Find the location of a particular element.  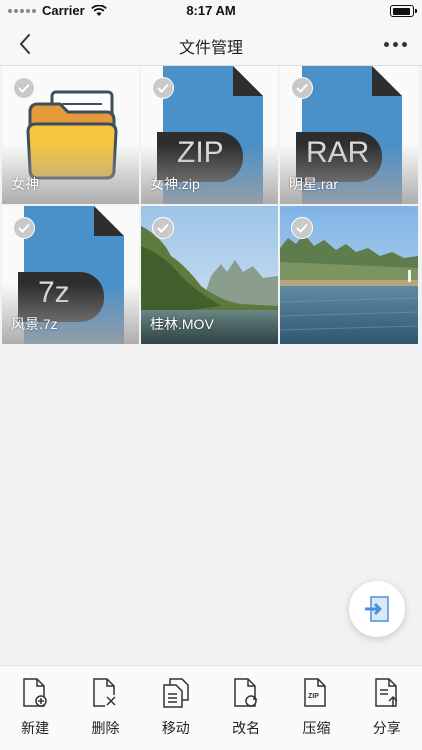

file-name: 明星.rar is located at coordinates (313, 184).